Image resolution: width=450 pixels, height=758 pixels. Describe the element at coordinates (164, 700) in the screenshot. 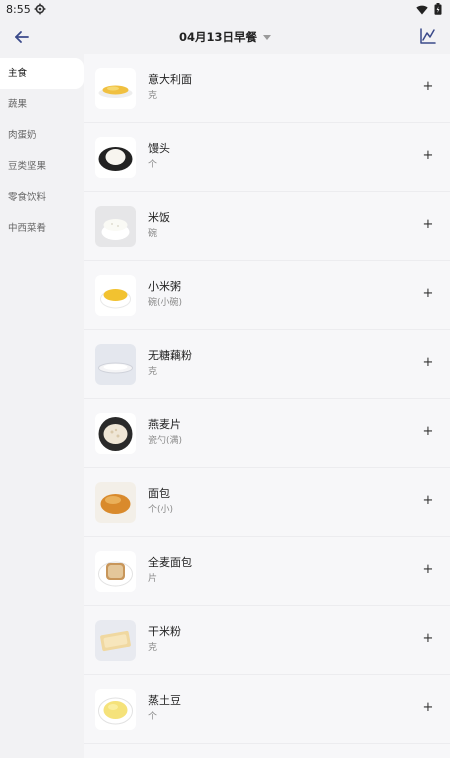

I see `food-name: 蒸土豆` at that location.